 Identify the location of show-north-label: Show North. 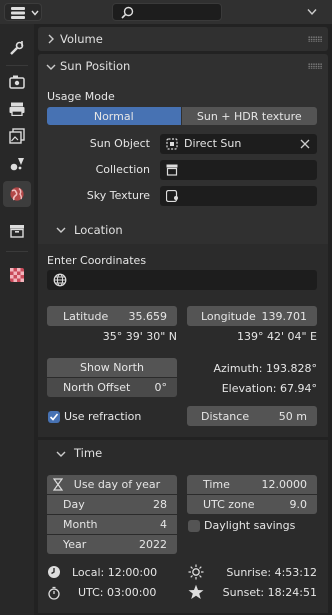
(112, 367).